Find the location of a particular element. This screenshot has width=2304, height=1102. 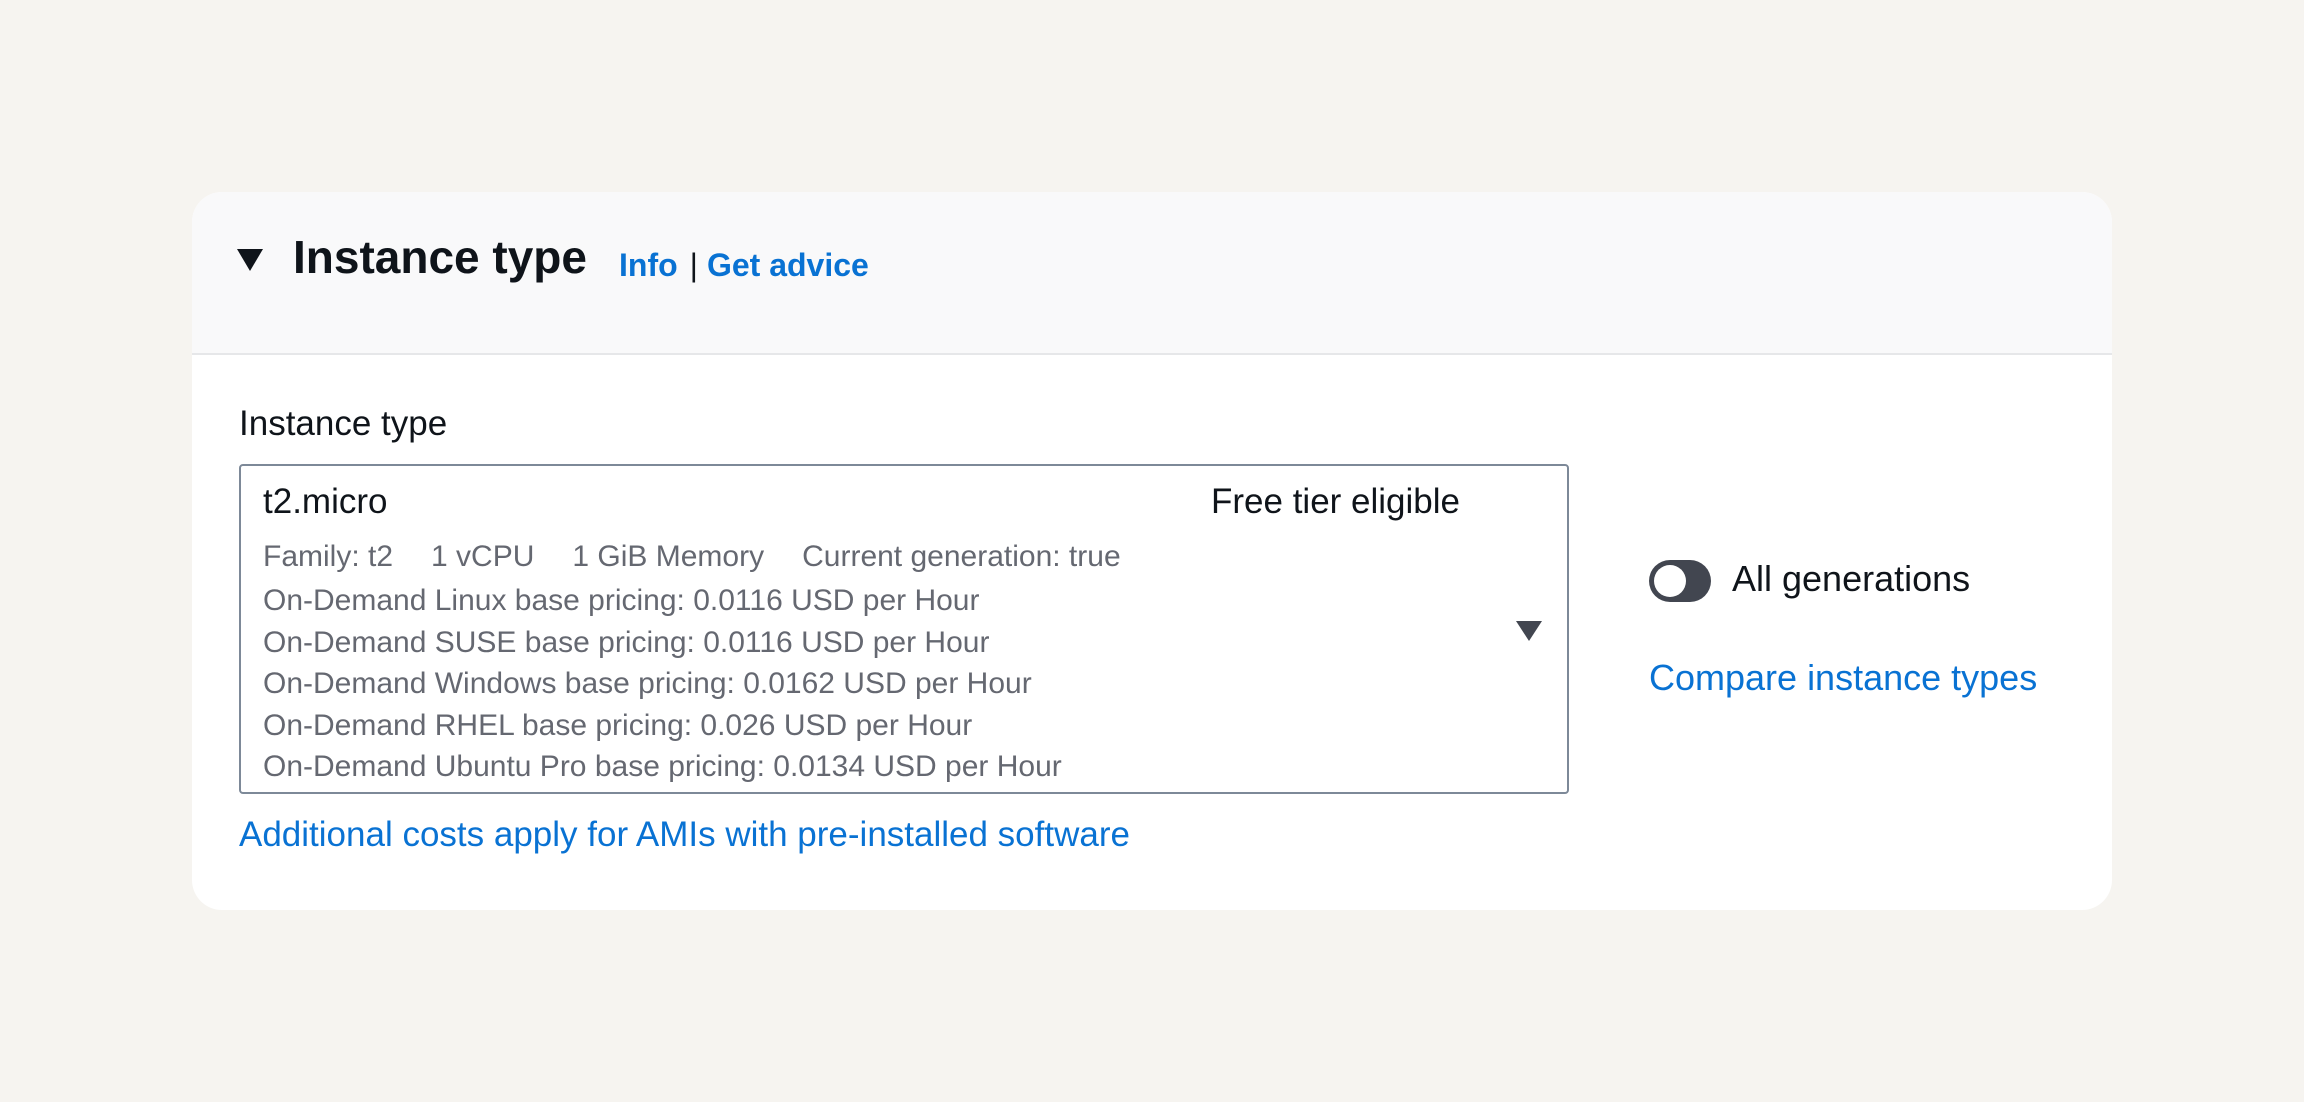

section-title: Instance type is located at coordinates (440, 257).